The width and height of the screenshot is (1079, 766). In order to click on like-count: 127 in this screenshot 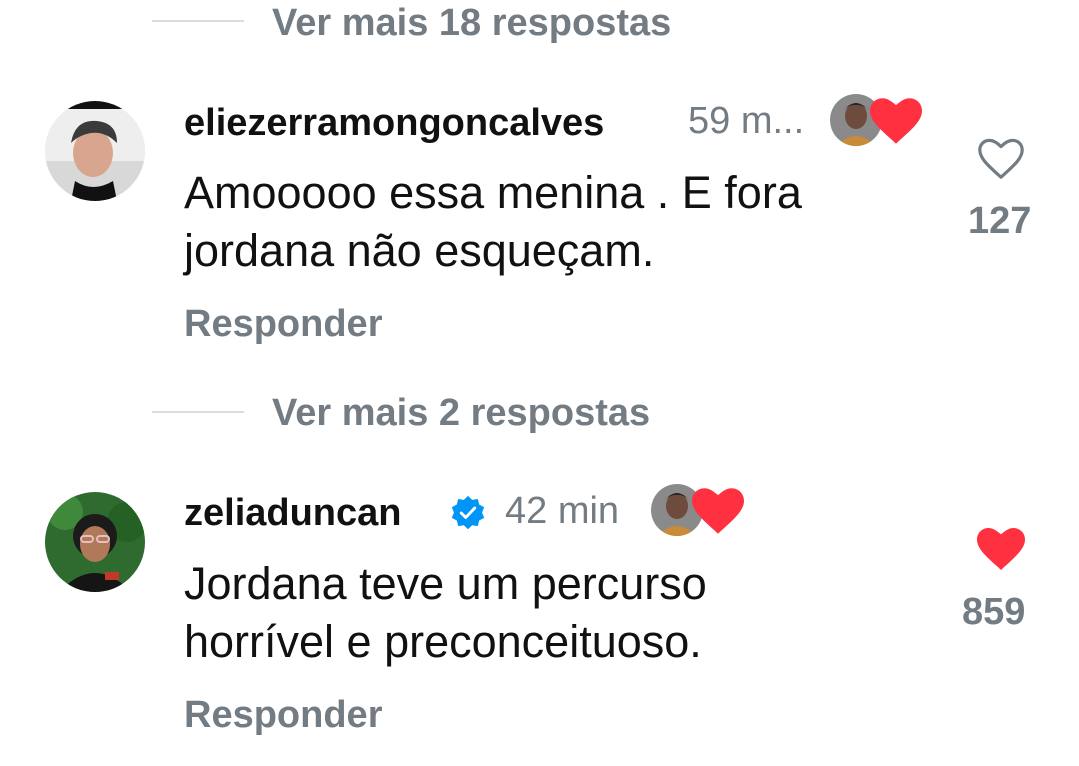, I will do `click(1000, 221)`.